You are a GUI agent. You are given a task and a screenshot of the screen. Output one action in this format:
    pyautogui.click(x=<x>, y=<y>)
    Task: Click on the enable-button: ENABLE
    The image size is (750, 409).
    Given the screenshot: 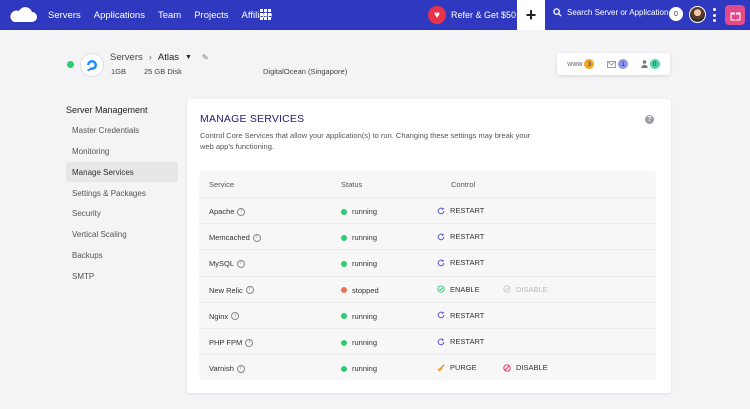 What is the action you would take?
    pyautogui.click(x=458, y=289)
    